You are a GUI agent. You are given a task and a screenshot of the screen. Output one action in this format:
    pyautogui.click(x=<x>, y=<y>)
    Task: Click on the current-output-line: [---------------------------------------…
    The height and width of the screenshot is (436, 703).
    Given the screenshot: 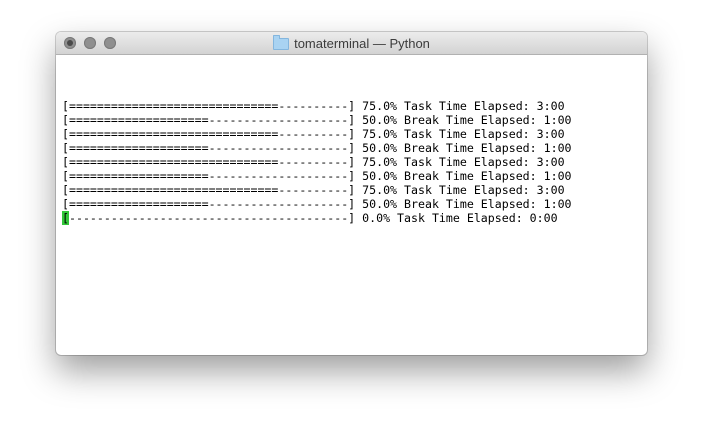 What is the action you would take?
    pyautogui.click(x=354, y=218)
    